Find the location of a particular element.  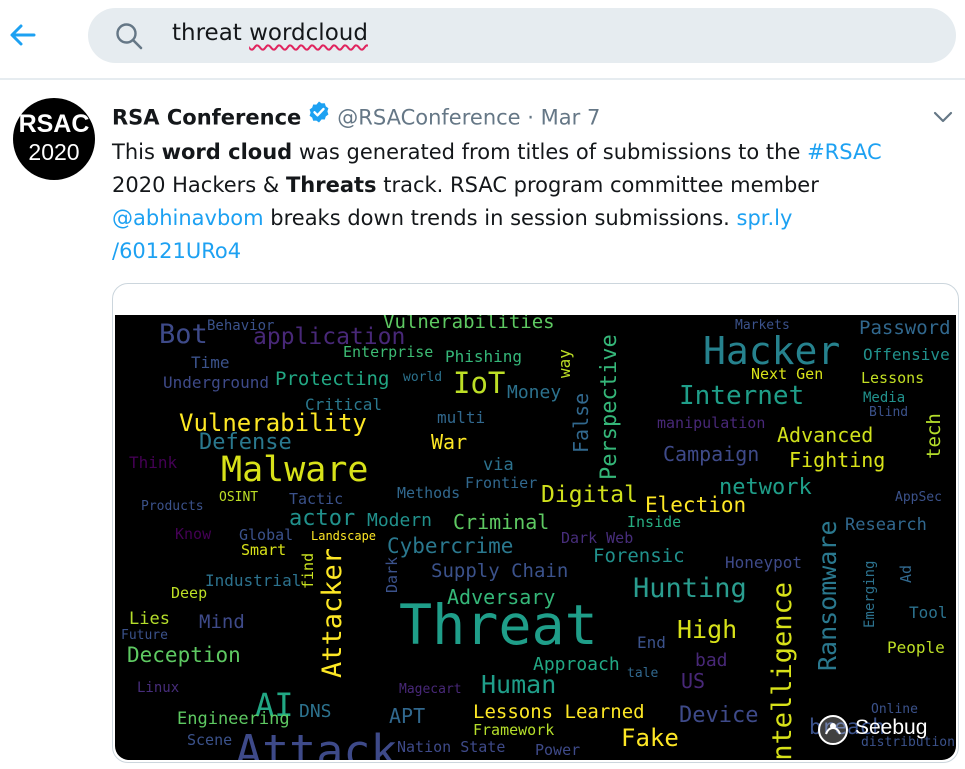

tweet-text-part: This is located at coordinates (137, 152).